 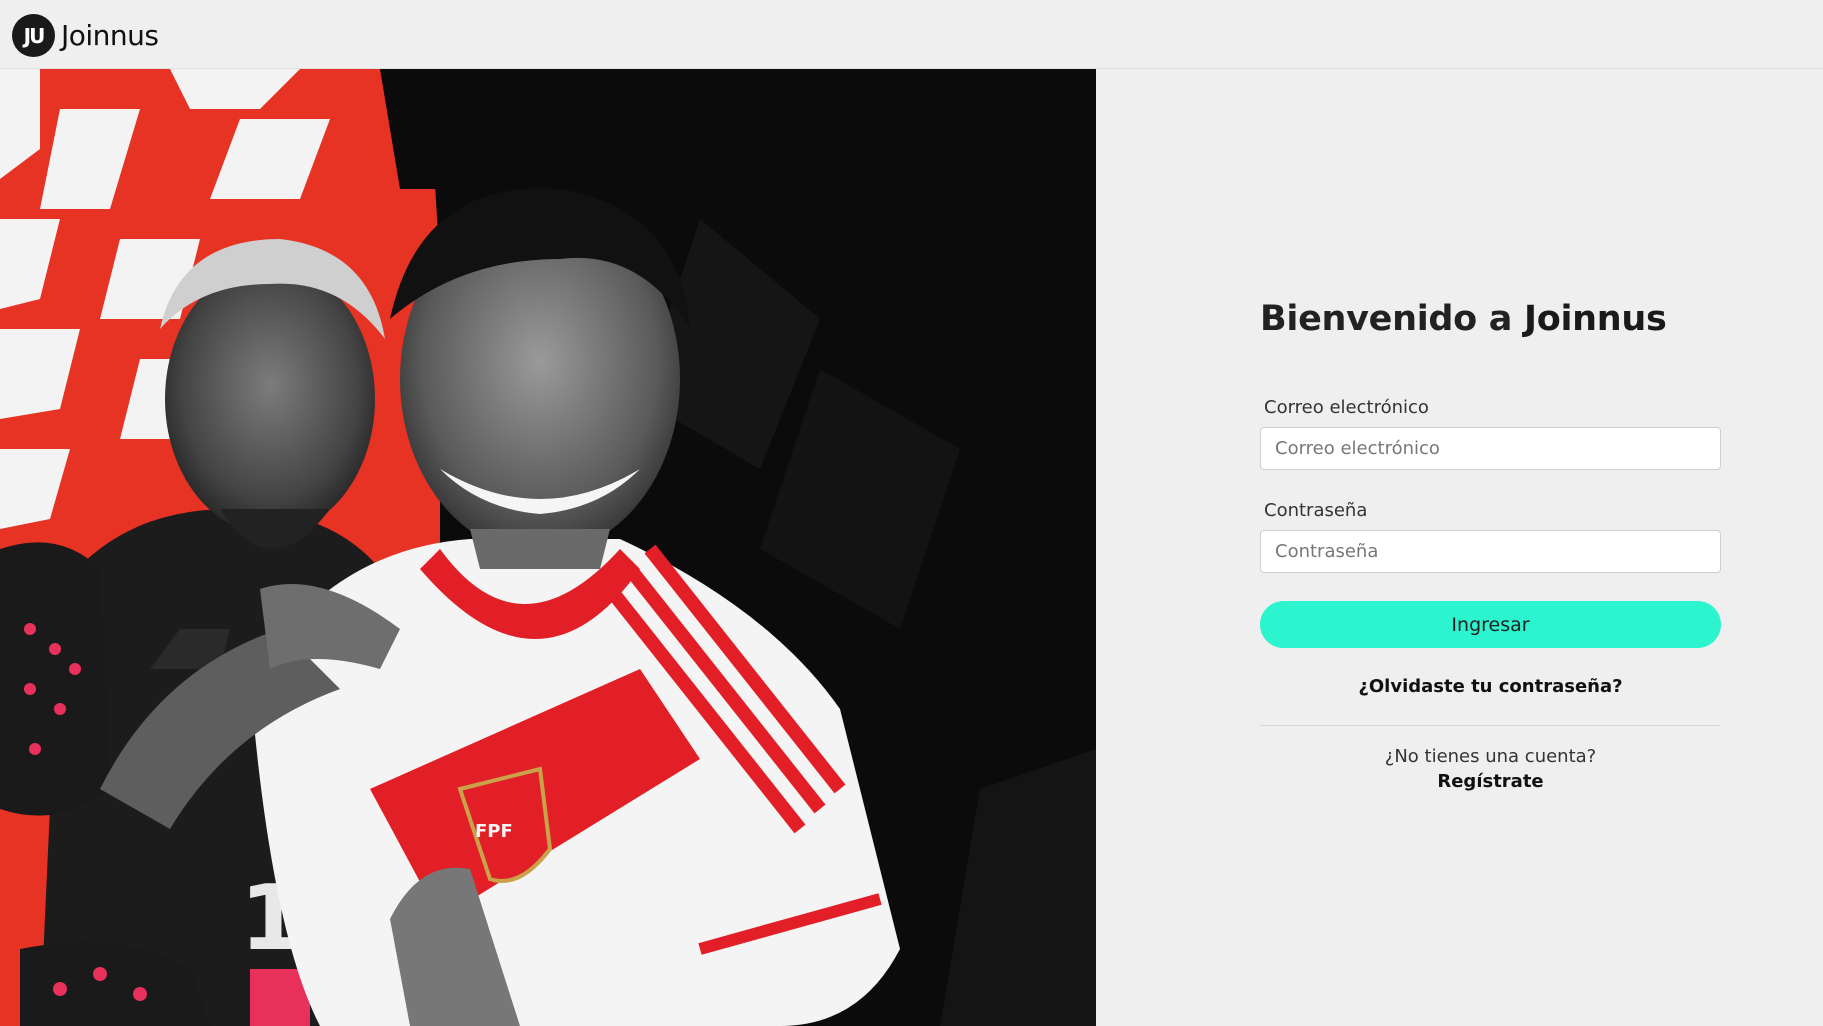 I want to click on forgot-password-link: ¿Olvidaste tu contraseña?, so click(x=1490, y=686).